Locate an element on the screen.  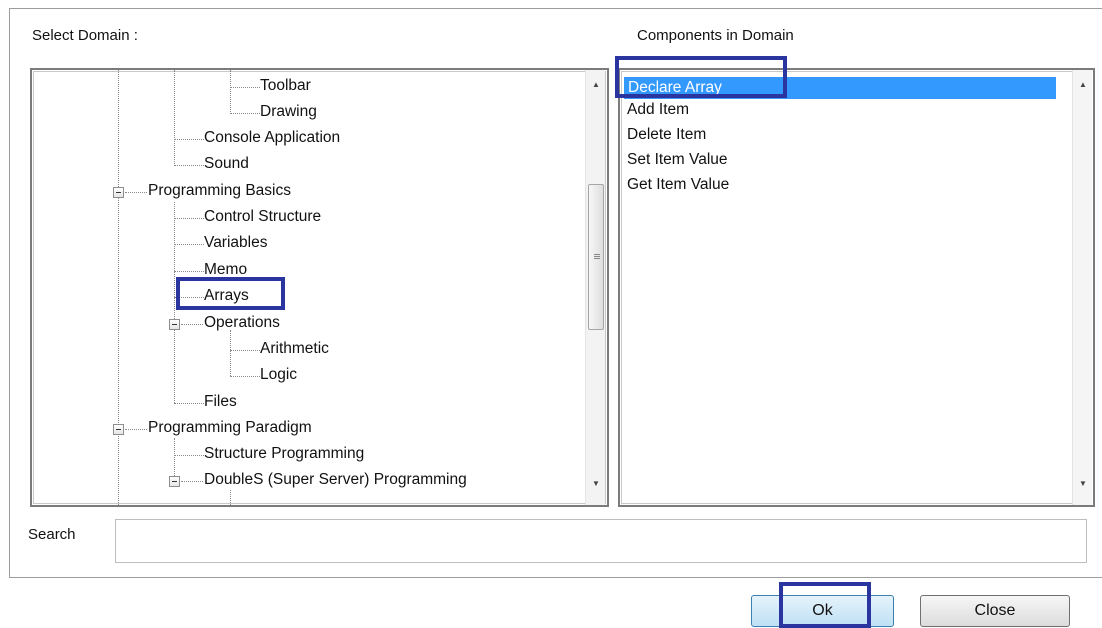
component-item-get-item-value: Get Item Value is located at coordinates (678, 185).